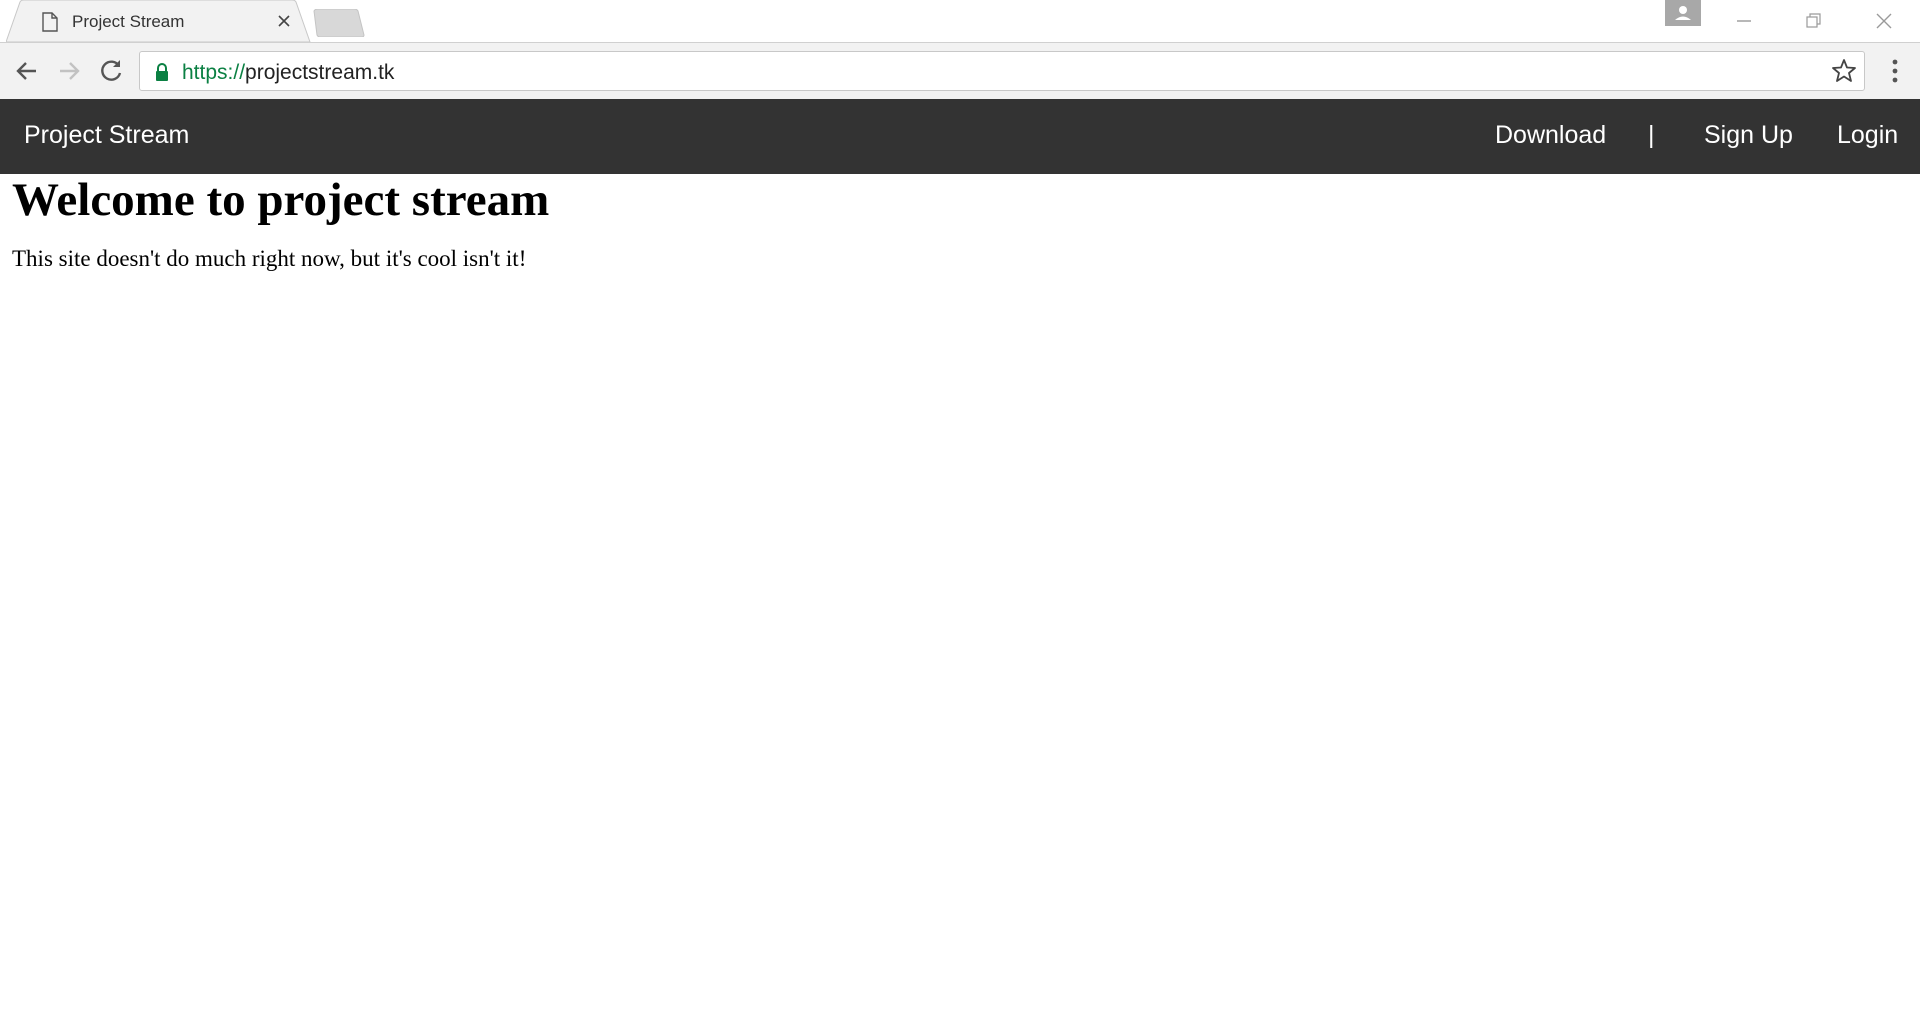 The width and height of the screenshot is (1920, 1020). I want to click on browser-toolbar: https://projectstream.tk, so click(960, 70).